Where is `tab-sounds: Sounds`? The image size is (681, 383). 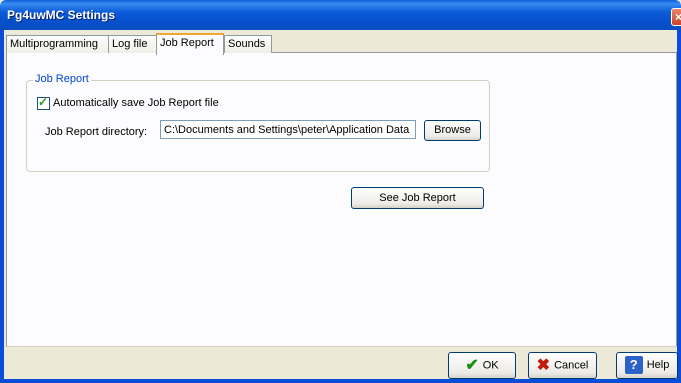 tab-sounds: Sounds is located at coordinates (248, 44).